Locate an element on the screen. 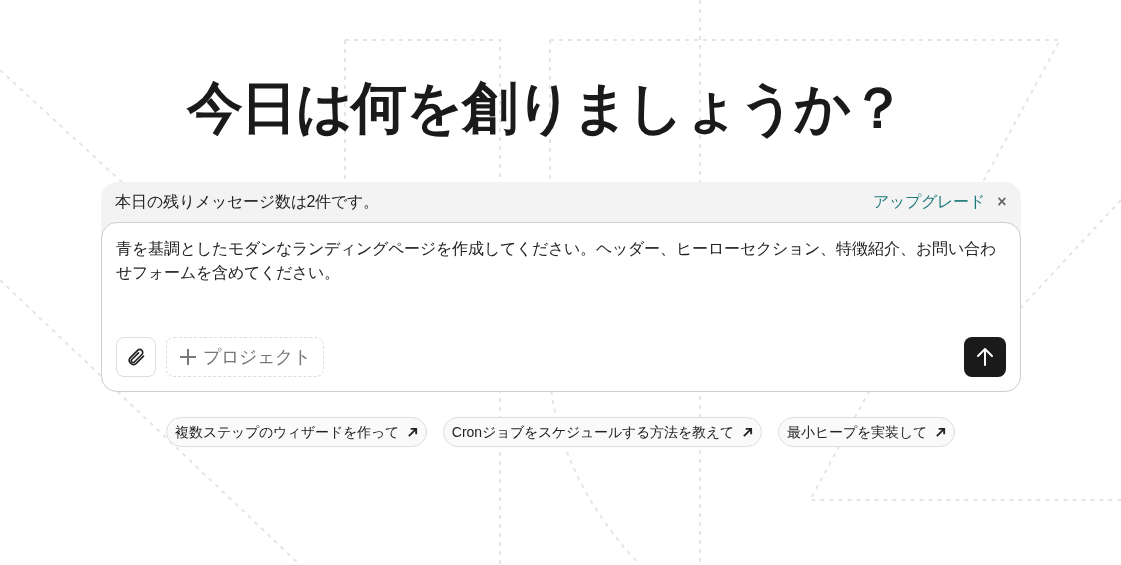  upgrade-link: アップグレード is located at coordinates (929, 202).